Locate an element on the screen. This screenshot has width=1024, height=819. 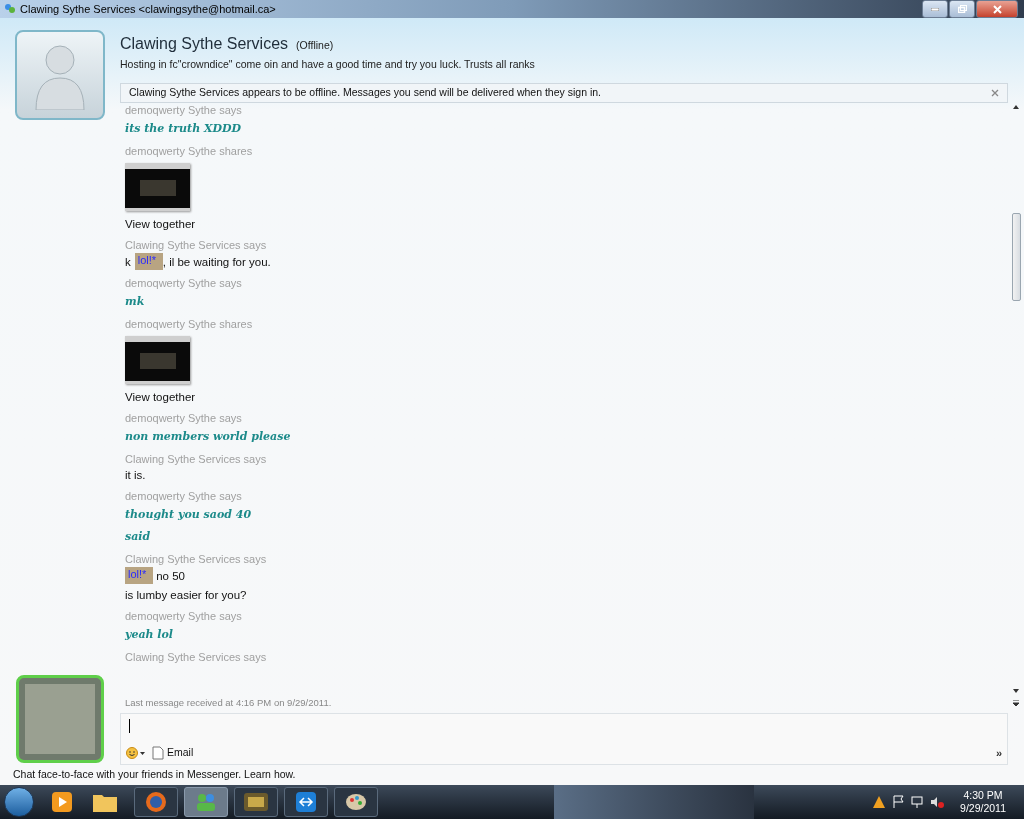
remote-icon is located at coordinates (306, 802).